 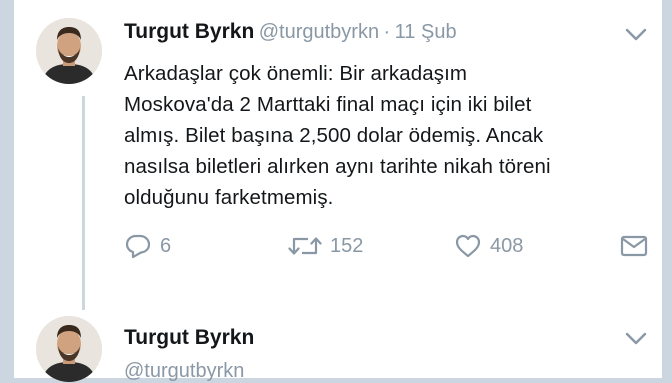 What do you see at coordinates (229, 197) in the screenshot?
I see `tweet-text-line: olduğunu farketmemiş.` at bounding box center [229, 197].